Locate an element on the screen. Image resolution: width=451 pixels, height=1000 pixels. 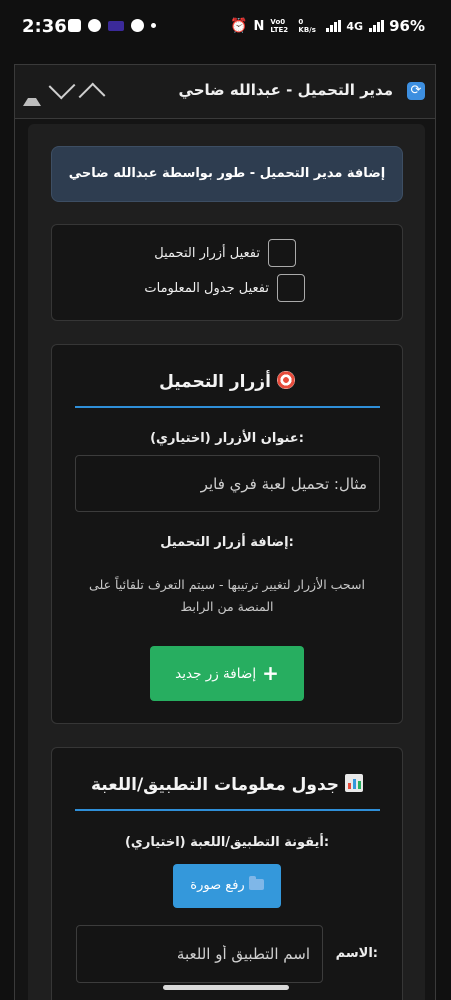
toggle-download-buttons: تفعيل أزرار التحميل is located at coordinates (225, 253).